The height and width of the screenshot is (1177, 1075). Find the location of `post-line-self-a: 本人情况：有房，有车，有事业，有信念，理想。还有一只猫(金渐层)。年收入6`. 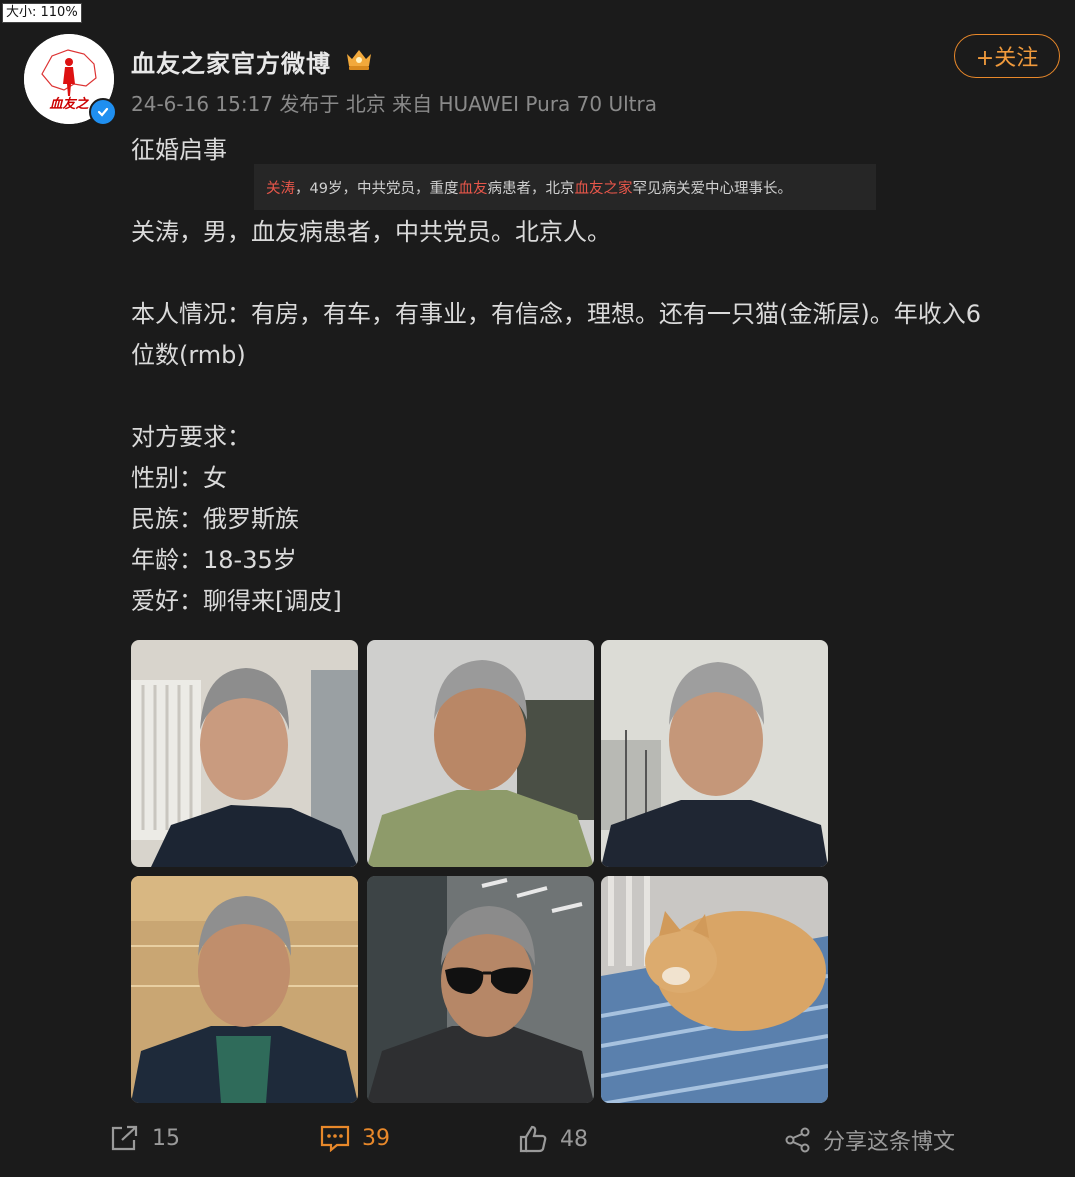

post-line-self-a: 本人情况：有房，有车，有事业，有信念，理想。还有一只猫(金渐层)。年收入6 is located at coordinates (556, 314).